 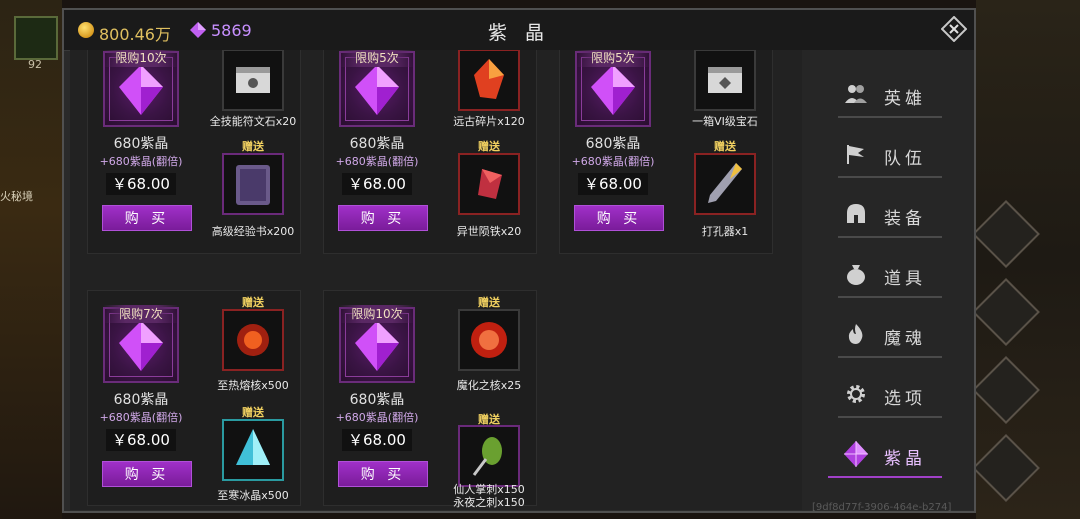 What do you see at coordinates (725, 121) in the screenshot?
I see `item-name: 一箱VI级宝石` at bounding box center [725, 121].